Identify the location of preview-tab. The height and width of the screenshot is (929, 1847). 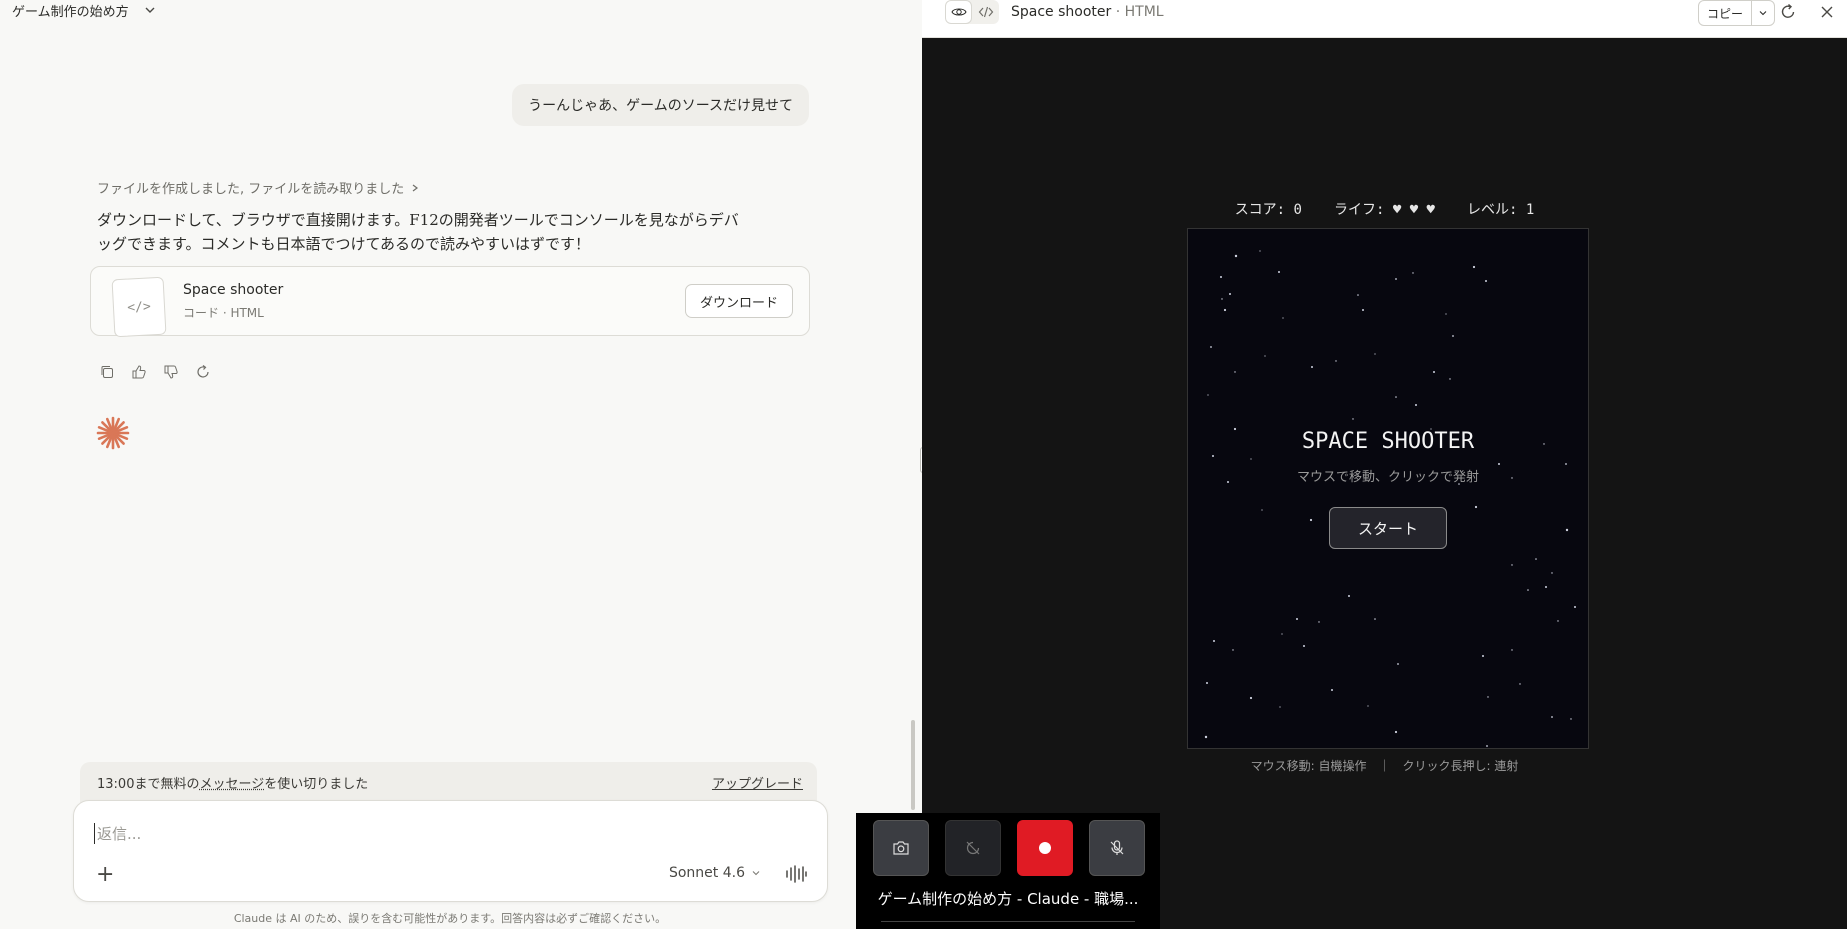
(958, 12).